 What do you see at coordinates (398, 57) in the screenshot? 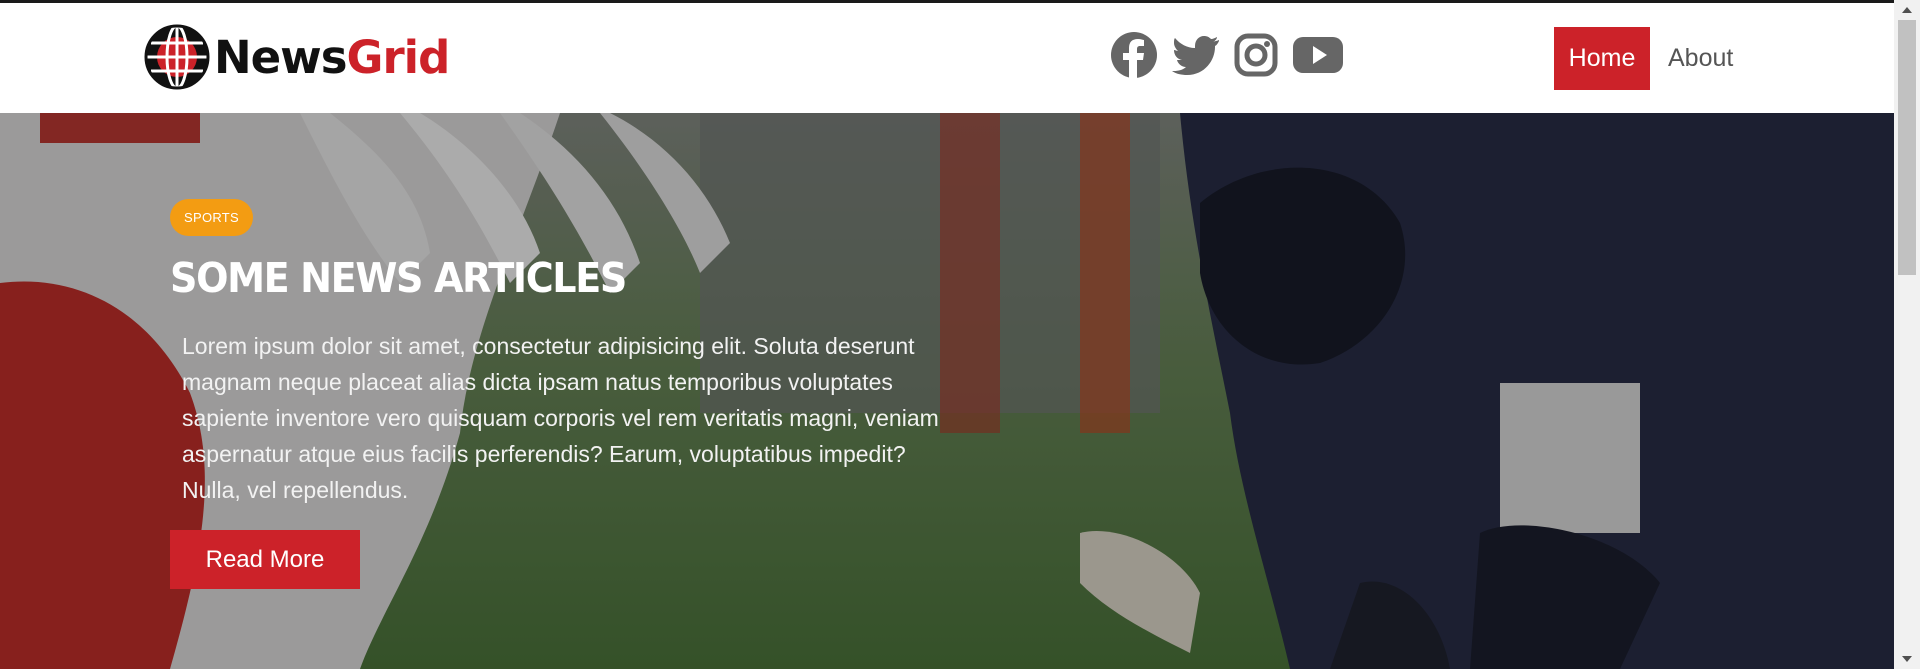
I see `brand-name-part2: Grid` at bounding box center [398, 57].